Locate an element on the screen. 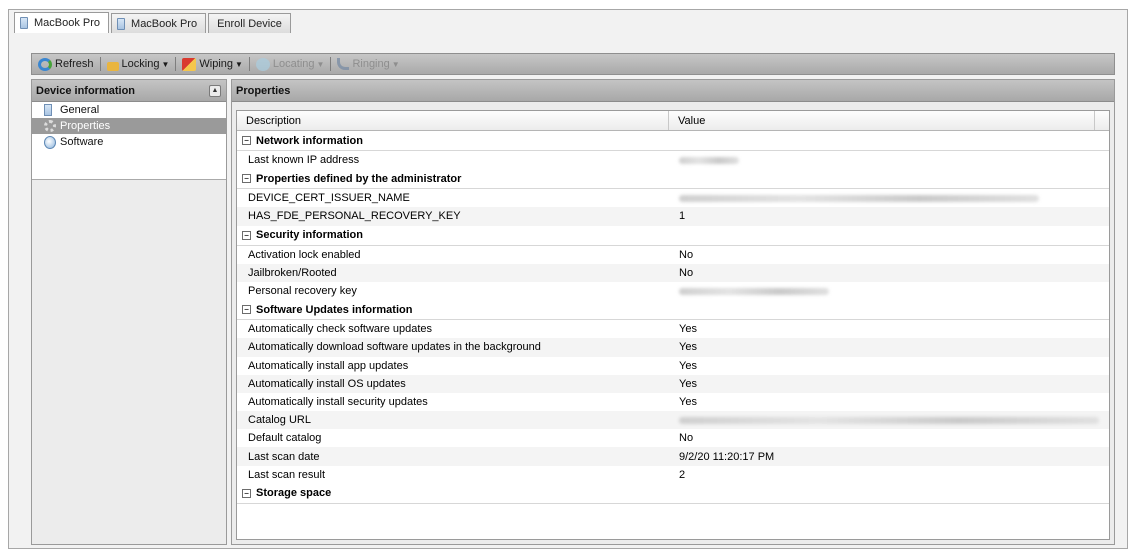  tab-label: Enroll Device is located at coordinates (249, 23).